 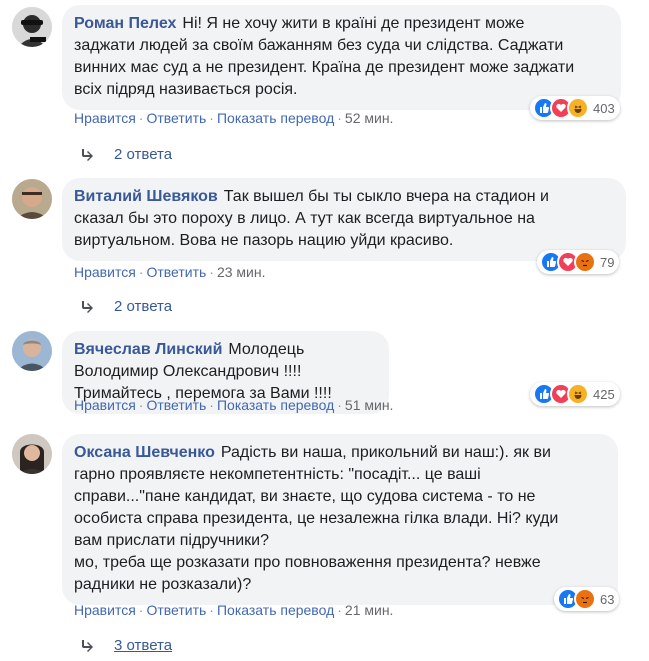 I want to click on replies-count: 3 ответа, so click(x=143, y=645).